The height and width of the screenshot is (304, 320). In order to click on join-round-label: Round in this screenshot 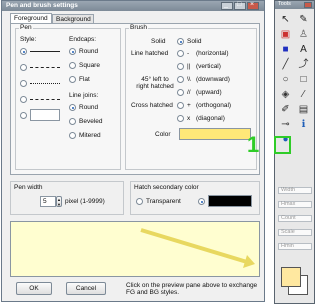, I will do `click(89, 107)`.